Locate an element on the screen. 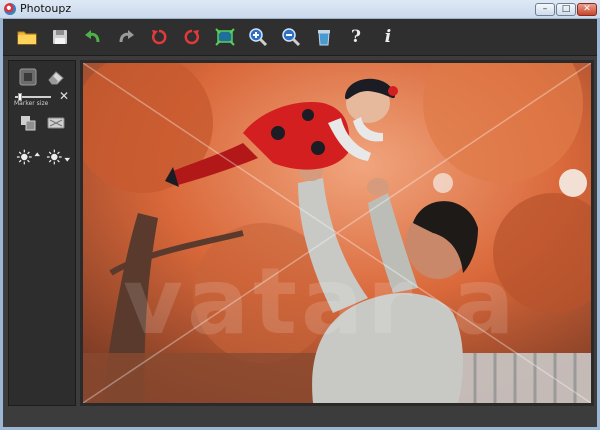 This screenshot has height=430, width=600. brightness-increase-button is located at coordinates (28, 157).